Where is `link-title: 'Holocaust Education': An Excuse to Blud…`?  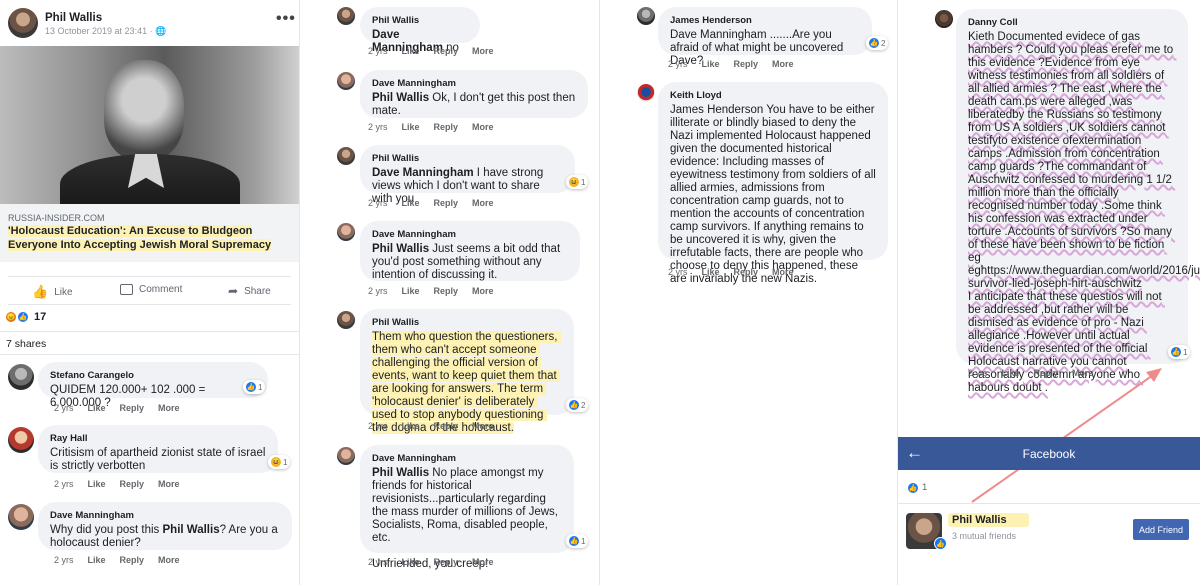
link-title: 'Holocaust Education': An Excuse to Blud… is located at coordinates (140, 238).